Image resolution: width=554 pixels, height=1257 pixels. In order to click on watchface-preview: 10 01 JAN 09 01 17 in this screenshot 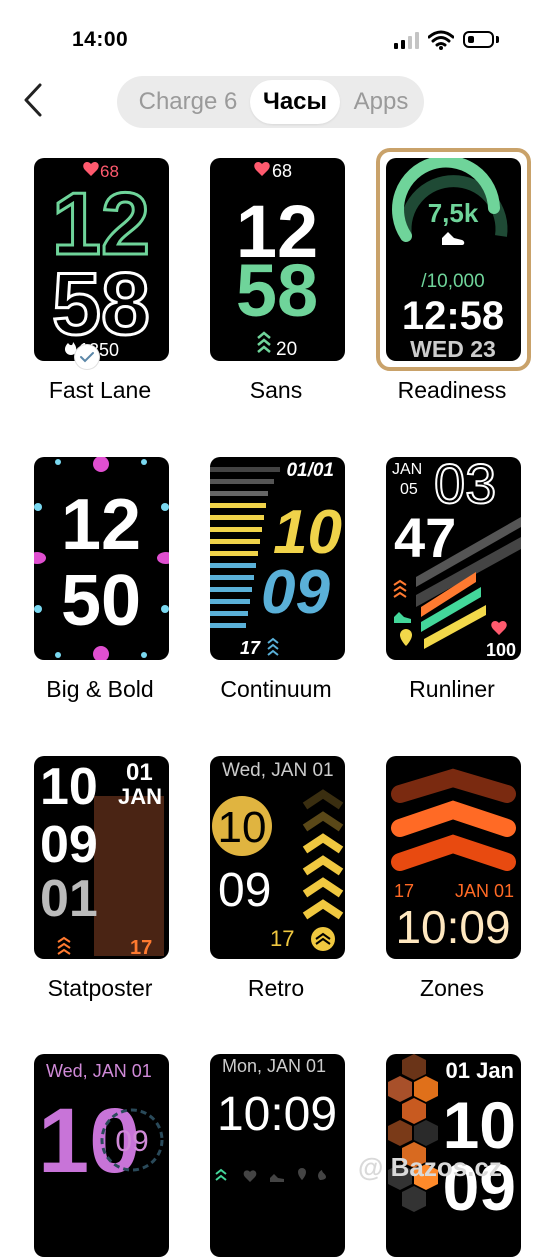, I will do `click(101, 857)`.